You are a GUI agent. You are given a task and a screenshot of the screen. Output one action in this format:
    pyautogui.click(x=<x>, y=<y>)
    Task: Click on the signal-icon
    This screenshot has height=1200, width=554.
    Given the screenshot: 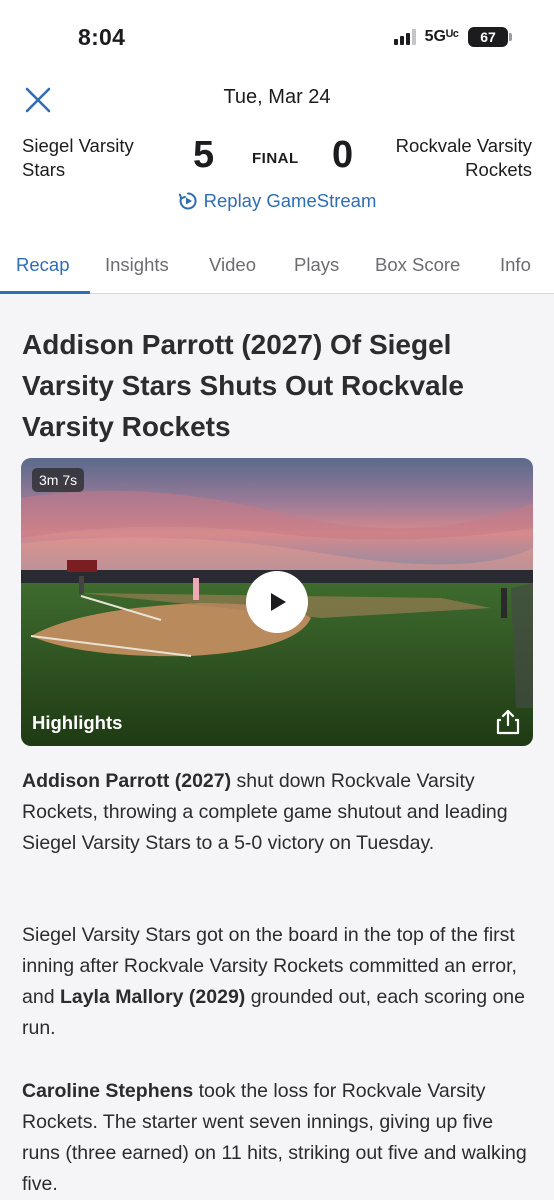 What is the action you would take?
    pyautogui.click(x=404, y=37)
    